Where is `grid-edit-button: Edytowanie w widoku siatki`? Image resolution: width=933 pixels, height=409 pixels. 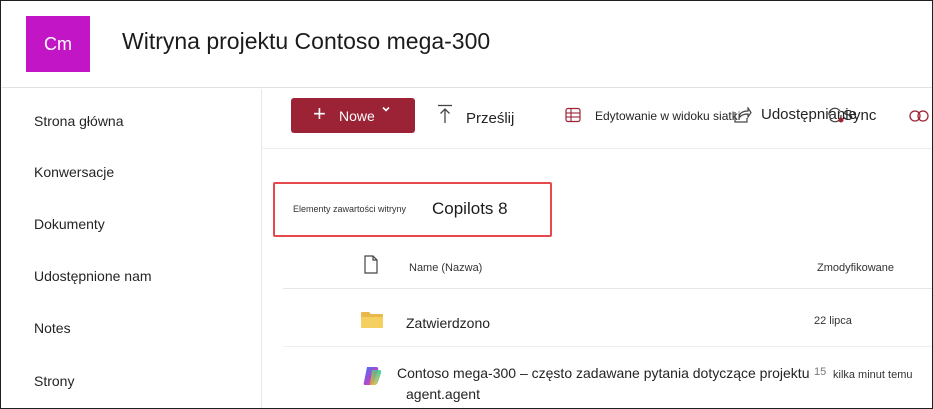
grid-edit-button: Edytowanie w widoku siatki is located at coordinates (667, 116).